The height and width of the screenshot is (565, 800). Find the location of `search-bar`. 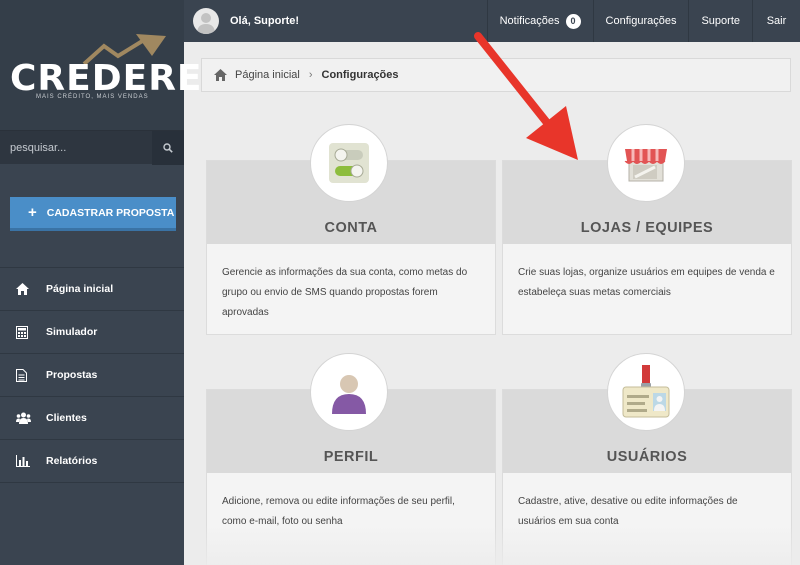

search-bar is located at coordinates (92, 147).